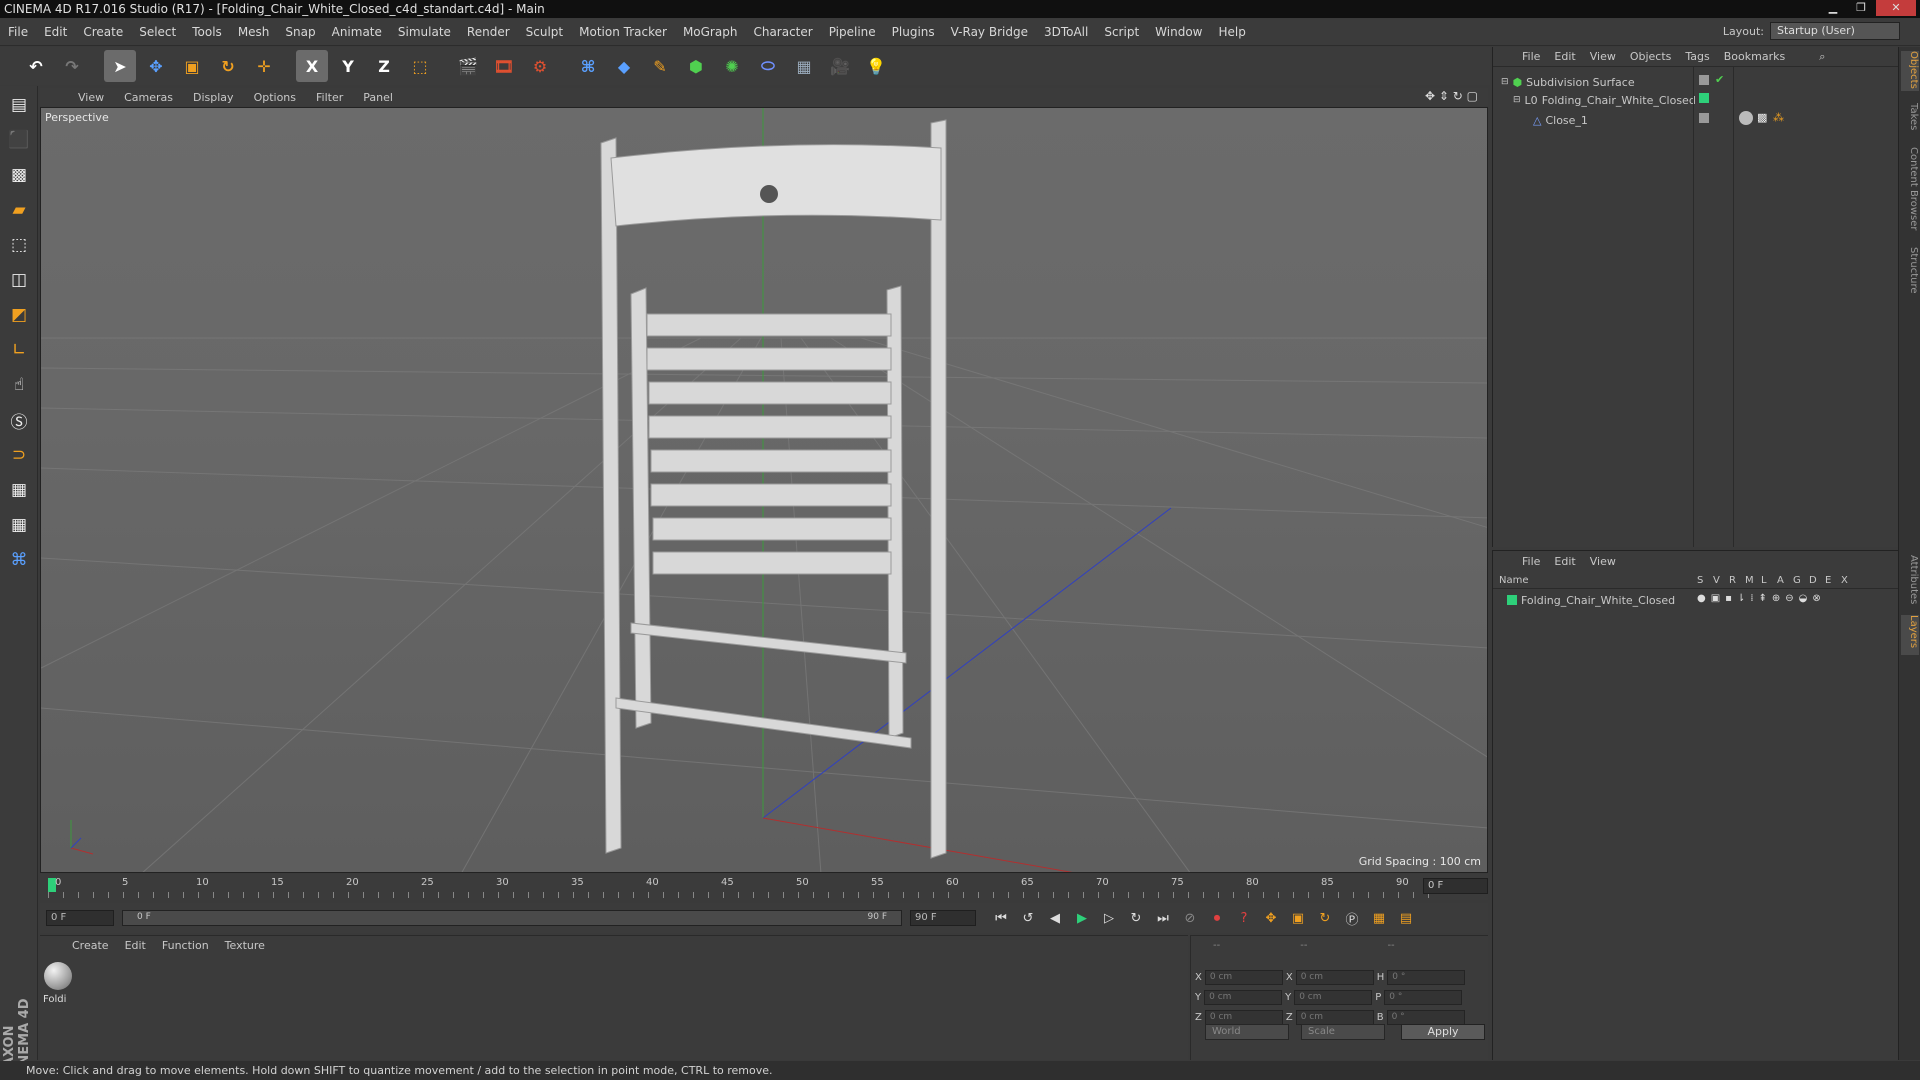  I want to click on render-settings-icon: ⚙, so click(540, 66).